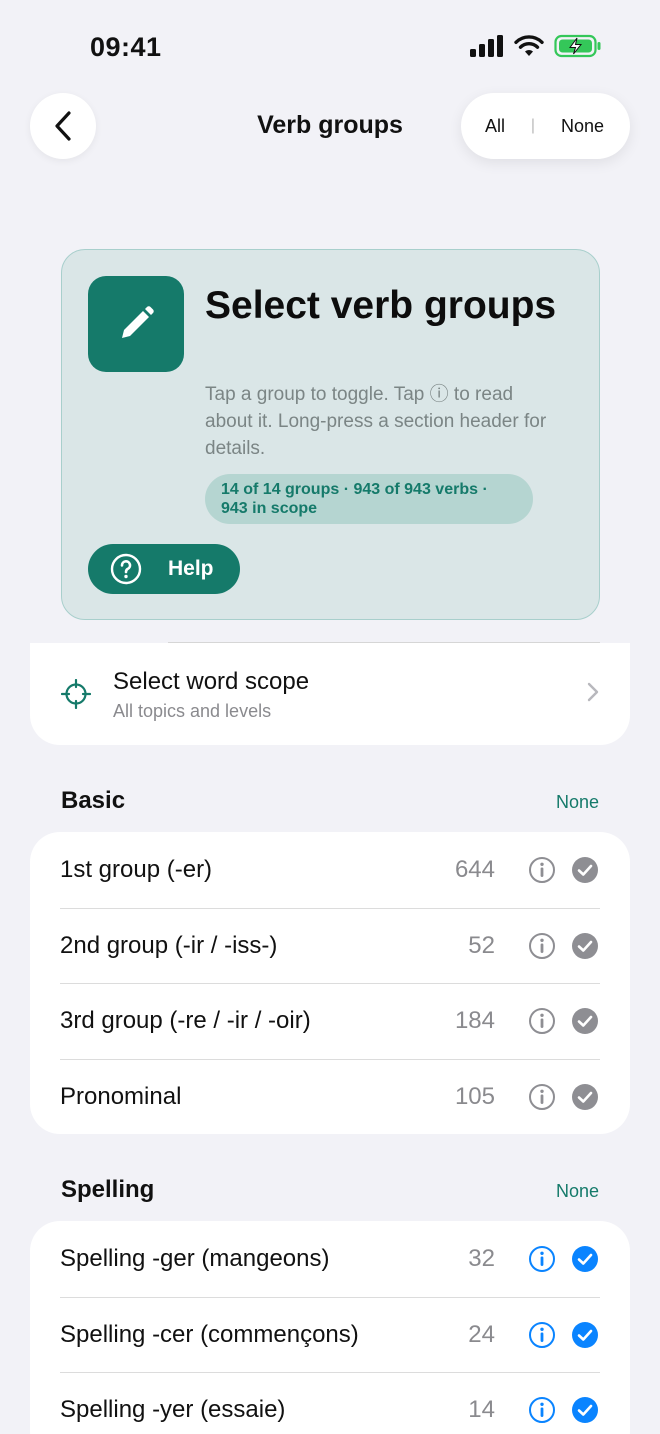 This screenshot has height=1434, width=660. I want to click on list-item: Spelling -cer (commençons) 24, so click(330, 1334).